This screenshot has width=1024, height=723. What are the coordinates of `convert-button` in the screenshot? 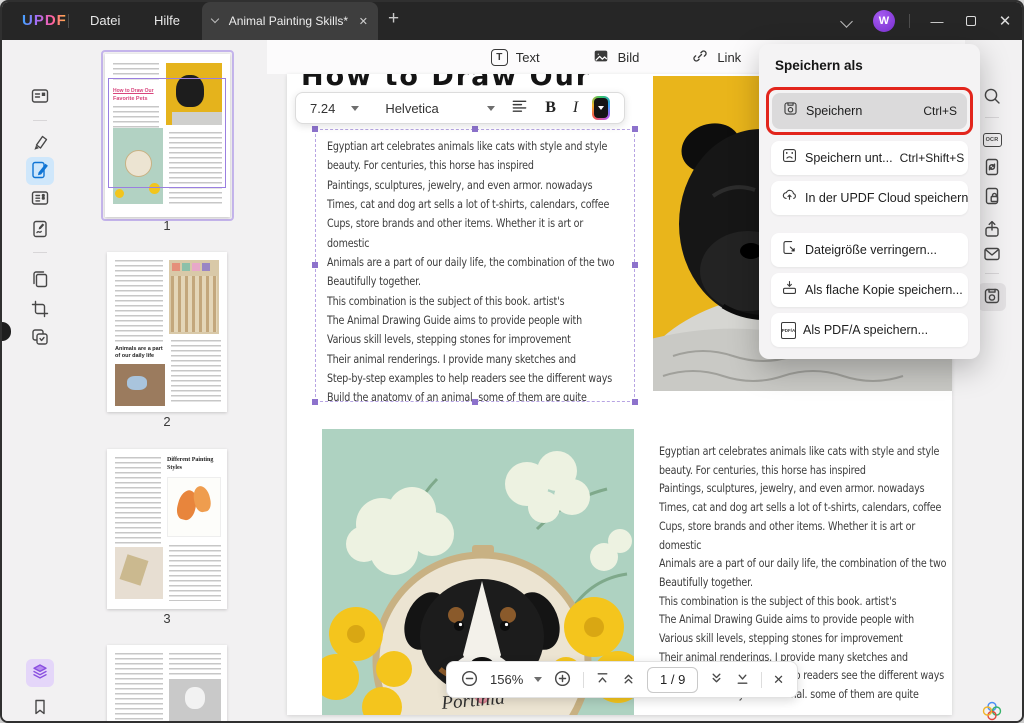 It's located at (992, 168).